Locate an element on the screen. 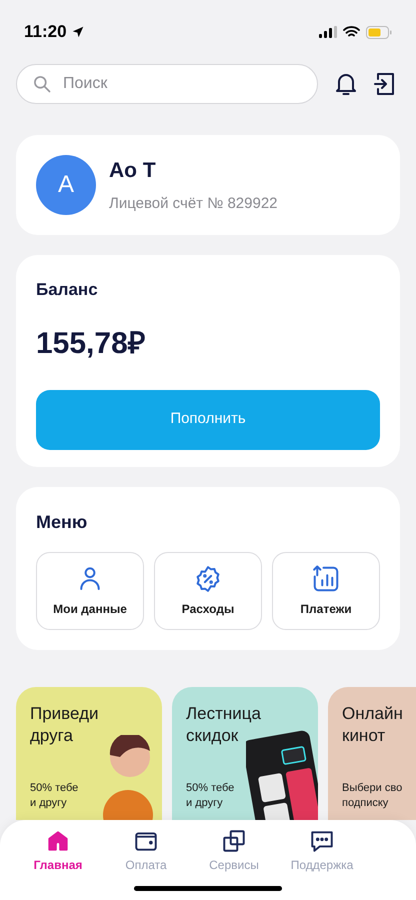 The width and height of the screenshot is (416, 900). logout-button is located at coordinates (385, 84).